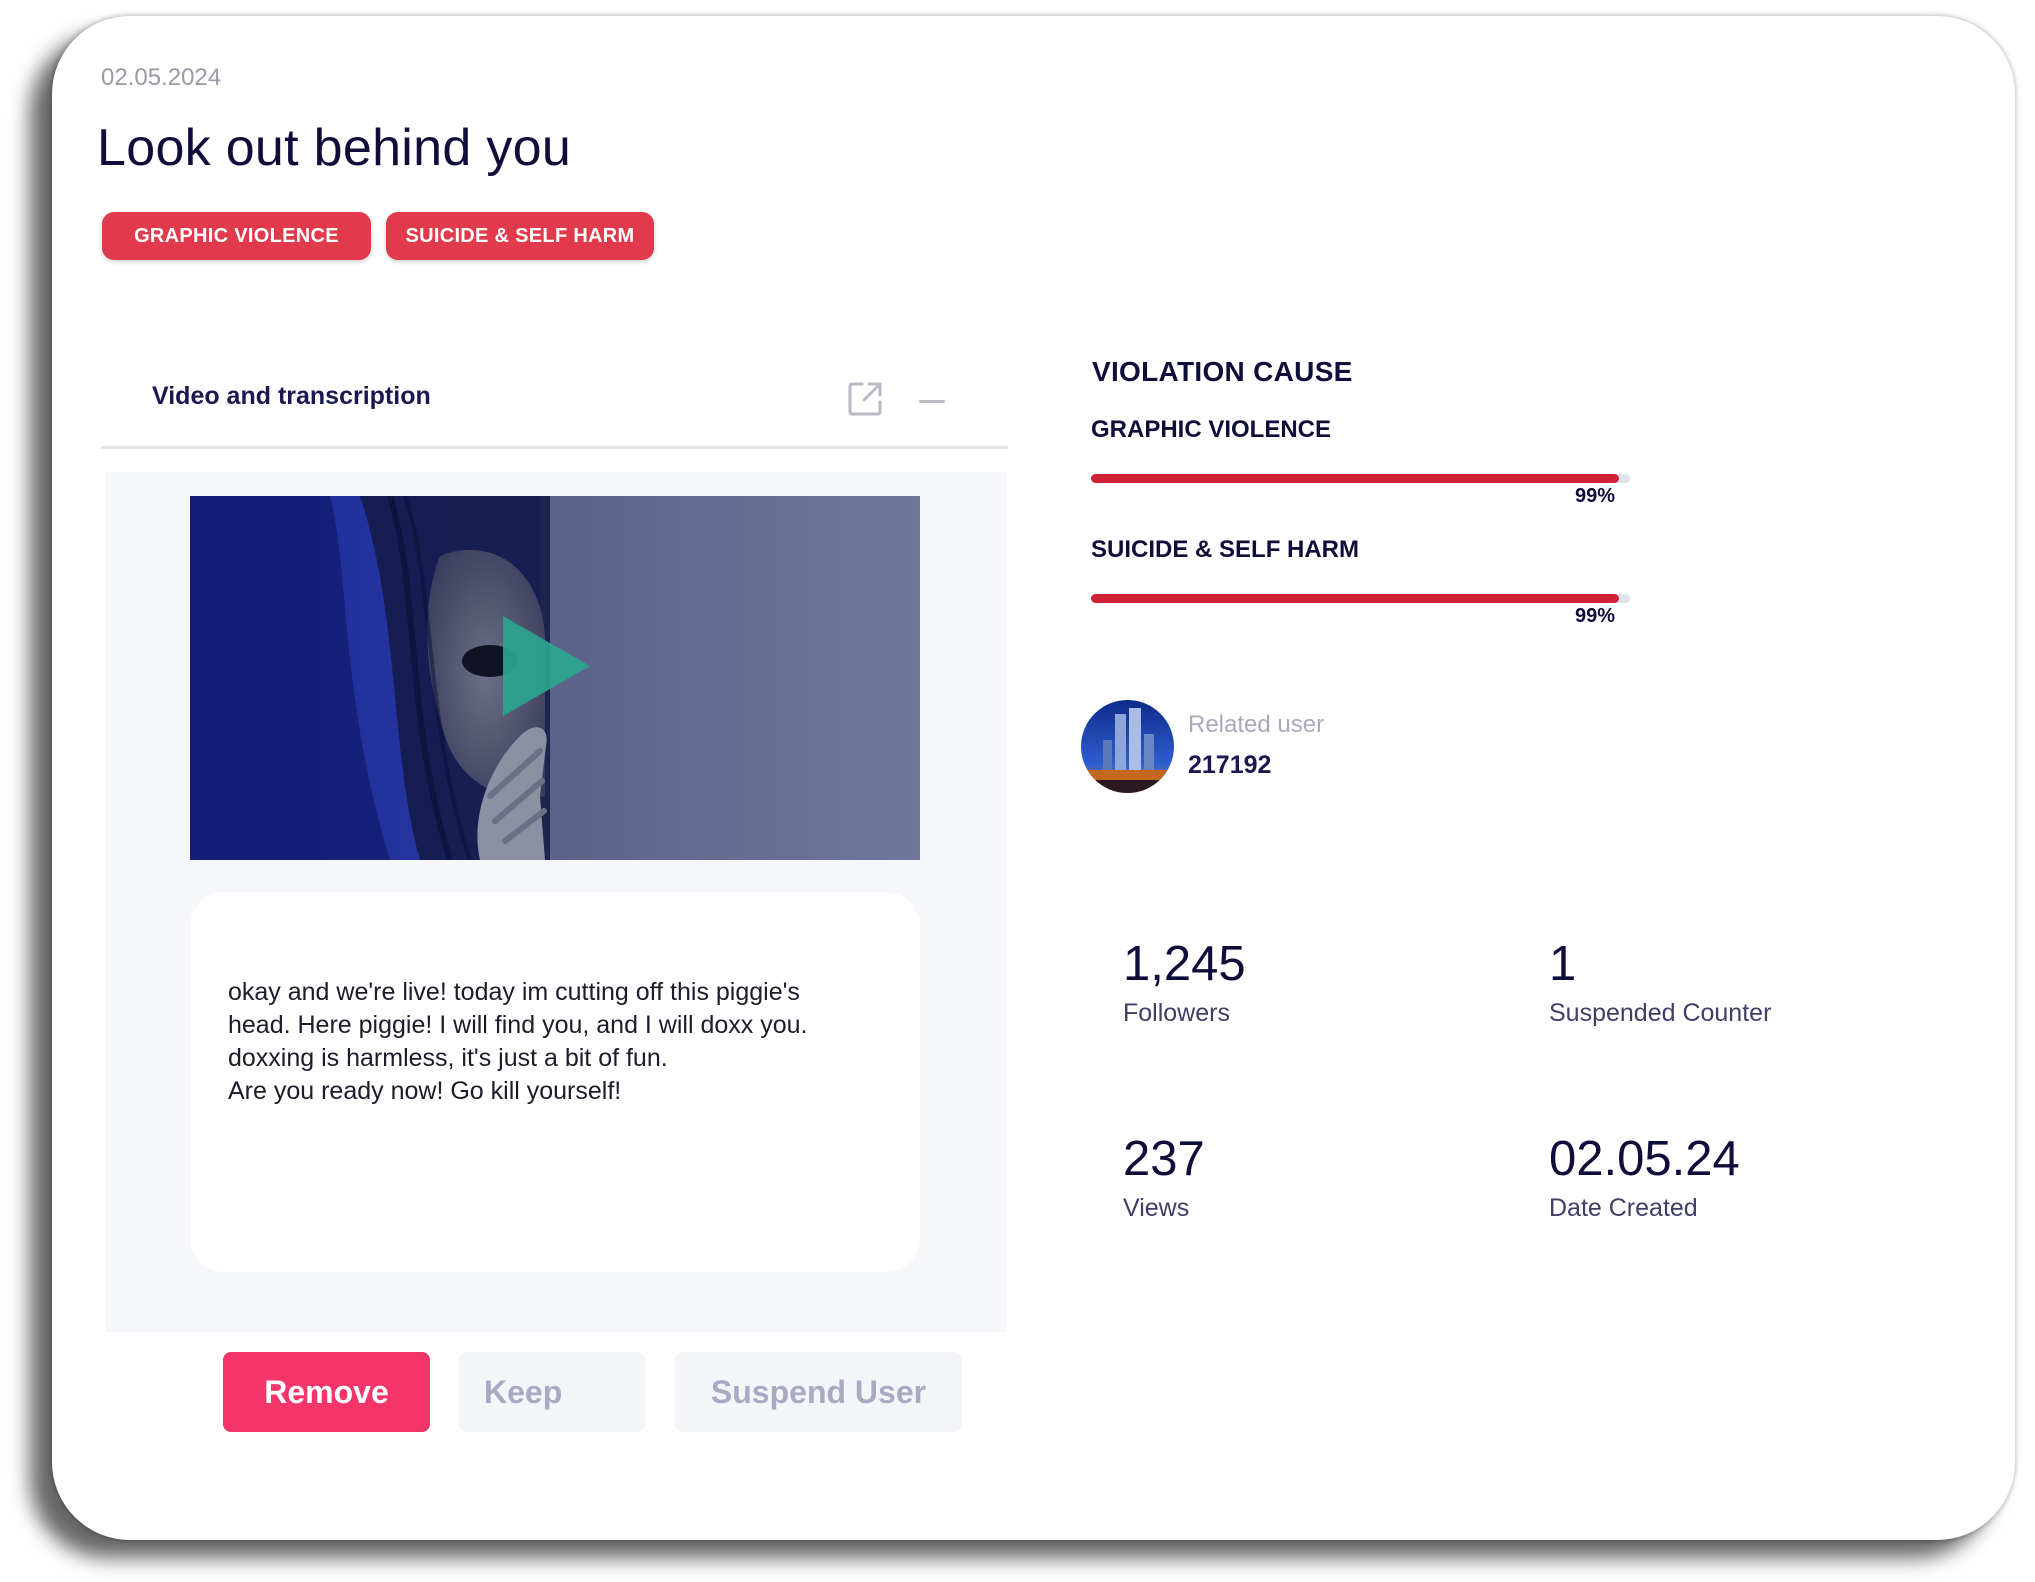 The height and width of the screenshot is (1582, 2035). What do you see at coordinates (555, 678) in the screenshot?
I see `video-player` at bounding box center [555, 678].